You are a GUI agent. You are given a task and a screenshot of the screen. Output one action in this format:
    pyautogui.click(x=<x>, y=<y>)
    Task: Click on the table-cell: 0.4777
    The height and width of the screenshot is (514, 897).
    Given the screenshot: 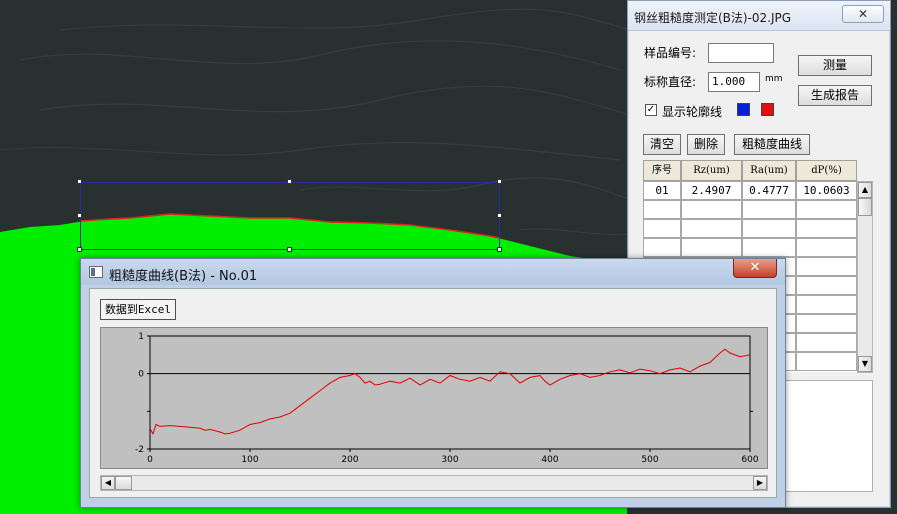 What is the action you would take?
    pyautogui.click(x=769, y=190)
    